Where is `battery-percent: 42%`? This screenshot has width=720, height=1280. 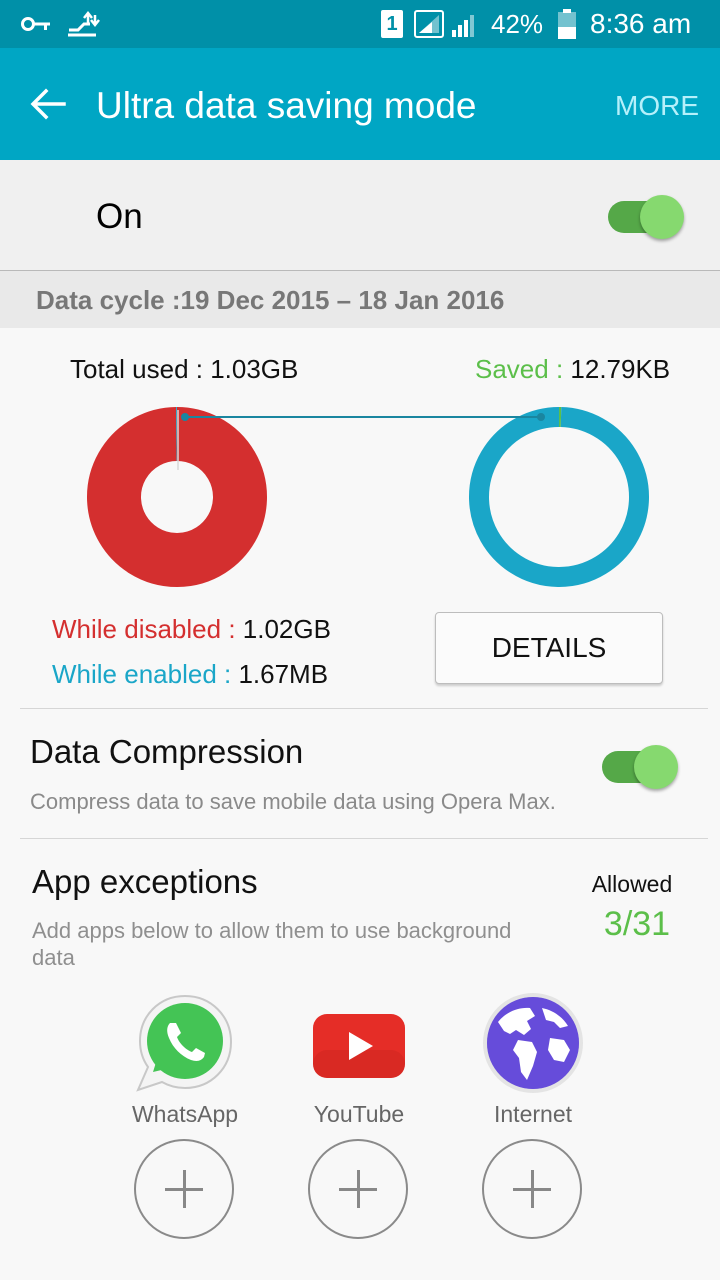
battery-percent: 42% is located at coordinates (517, 24).